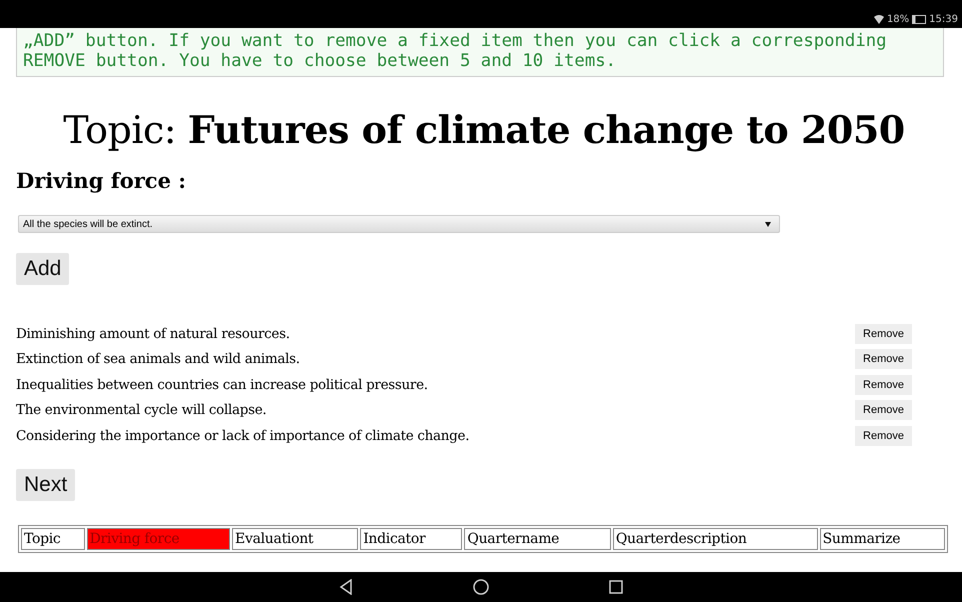 The image size is (962, 602). What do you see at coordinates (768, 224) in the screenshot?
I see `dropdown-arrow-icon` at bounding box center [768, 224].